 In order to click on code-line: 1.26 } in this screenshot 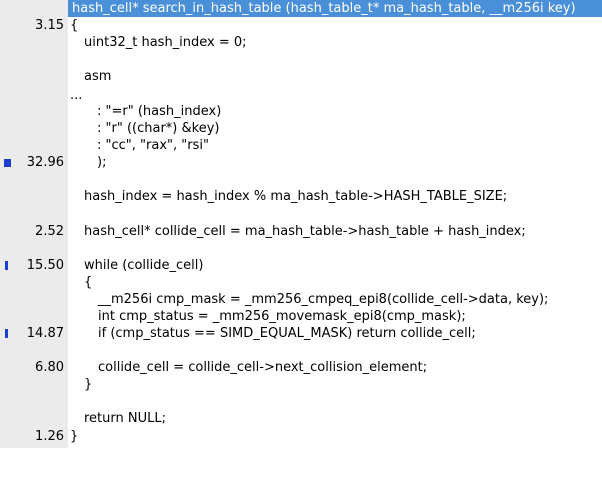, I will do `click(301, 436)`.